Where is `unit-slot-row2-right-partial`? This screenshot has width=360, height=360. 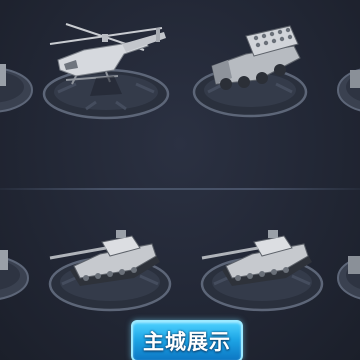 unit-slot-row2-right-partial is located at coordinates (348, 268).